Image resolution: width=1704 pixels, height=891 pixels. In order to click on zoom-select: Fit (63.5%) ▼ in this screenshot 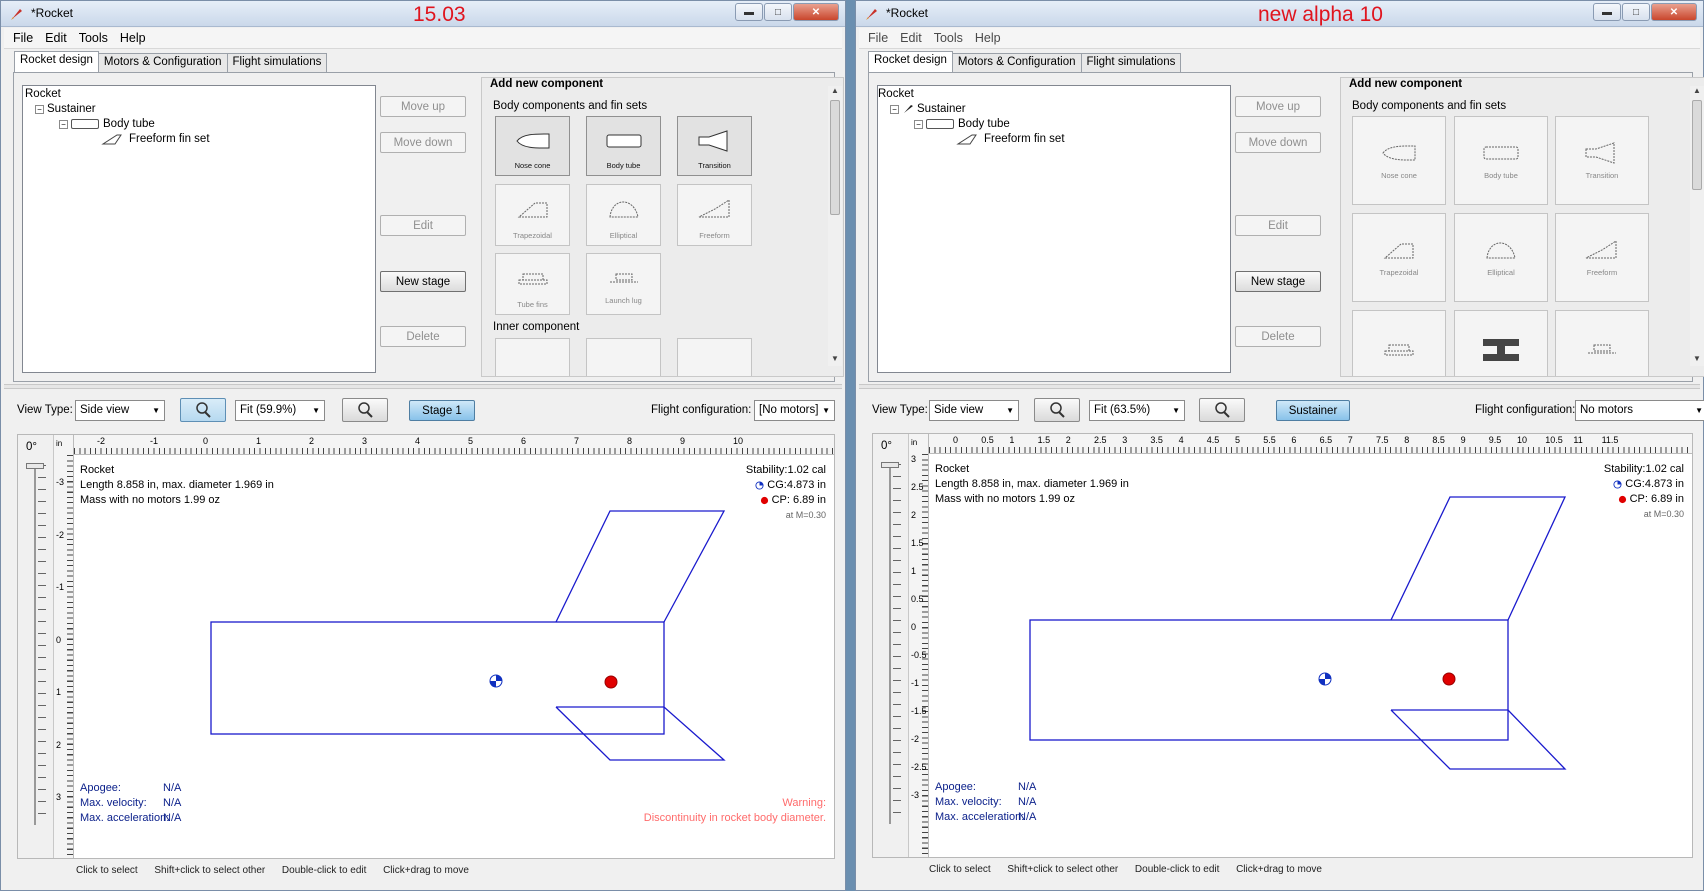, I will do `click(1137, 410)`.